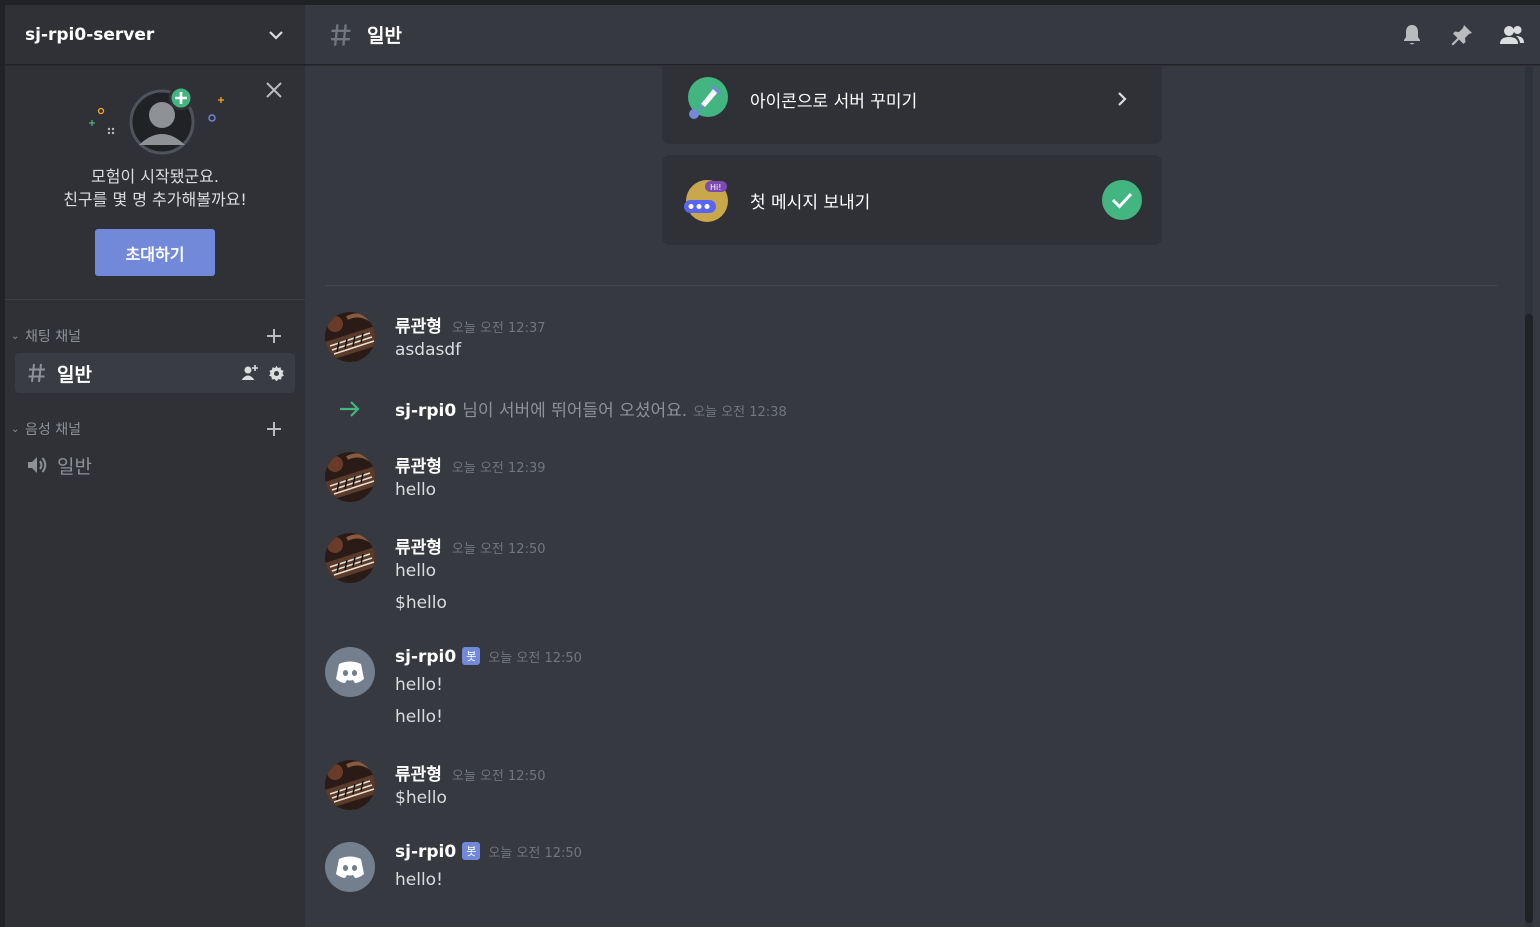 This screenshot has width=1540, height=927. Describe the element at coordinates (155, 199) in the screenshot. I see `invite-line-2: 친구를 몇 명 추가해볼까요!` at that location.